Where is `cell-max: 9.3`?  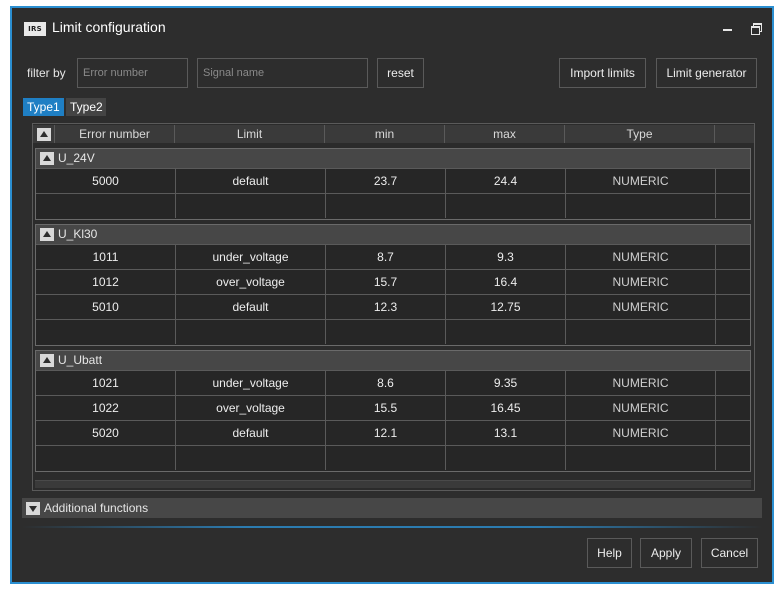
cell-max: 9.3 is located at coordinates (506, 257).